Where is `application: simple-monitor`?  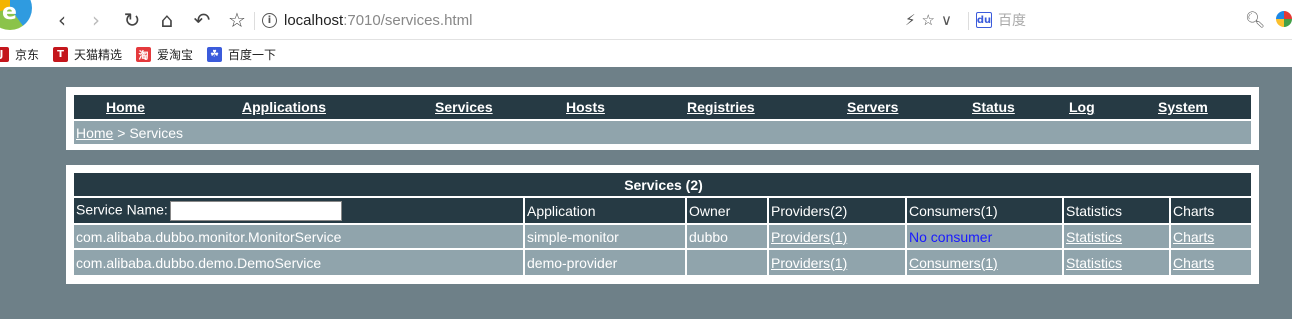 application: simple-monitor is located at coordinates (606, 237).